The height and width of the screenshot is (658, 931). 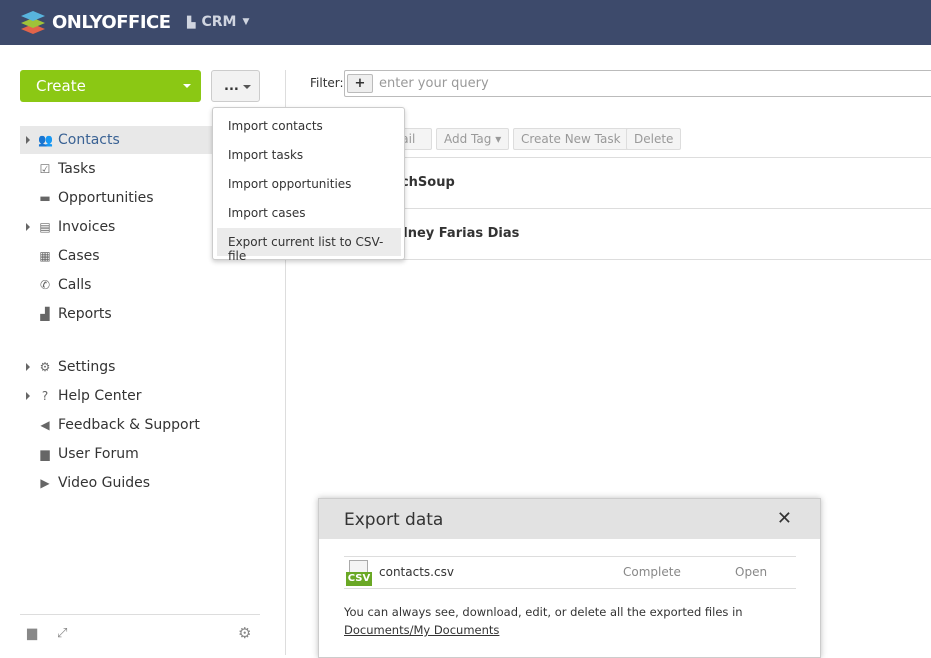 I want to click on sidebar-item-label: Help Center, so click(x=100, y=396).